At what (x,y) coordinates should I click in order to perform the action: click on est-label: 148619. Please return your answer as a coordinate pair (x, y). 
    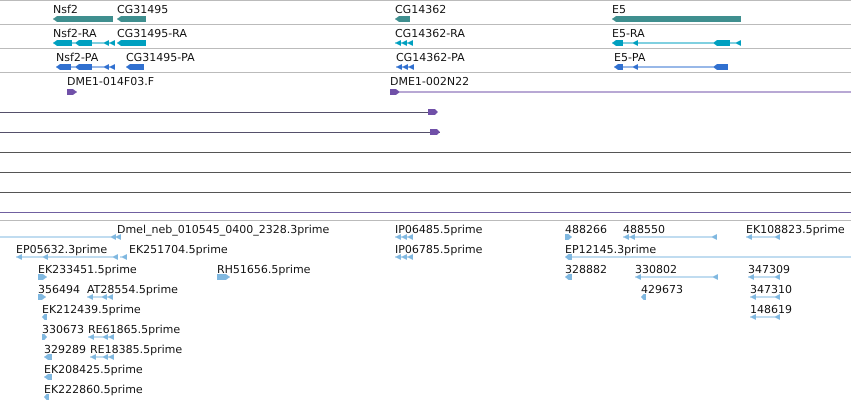
    Looking at the image, I should click on (771, 309).